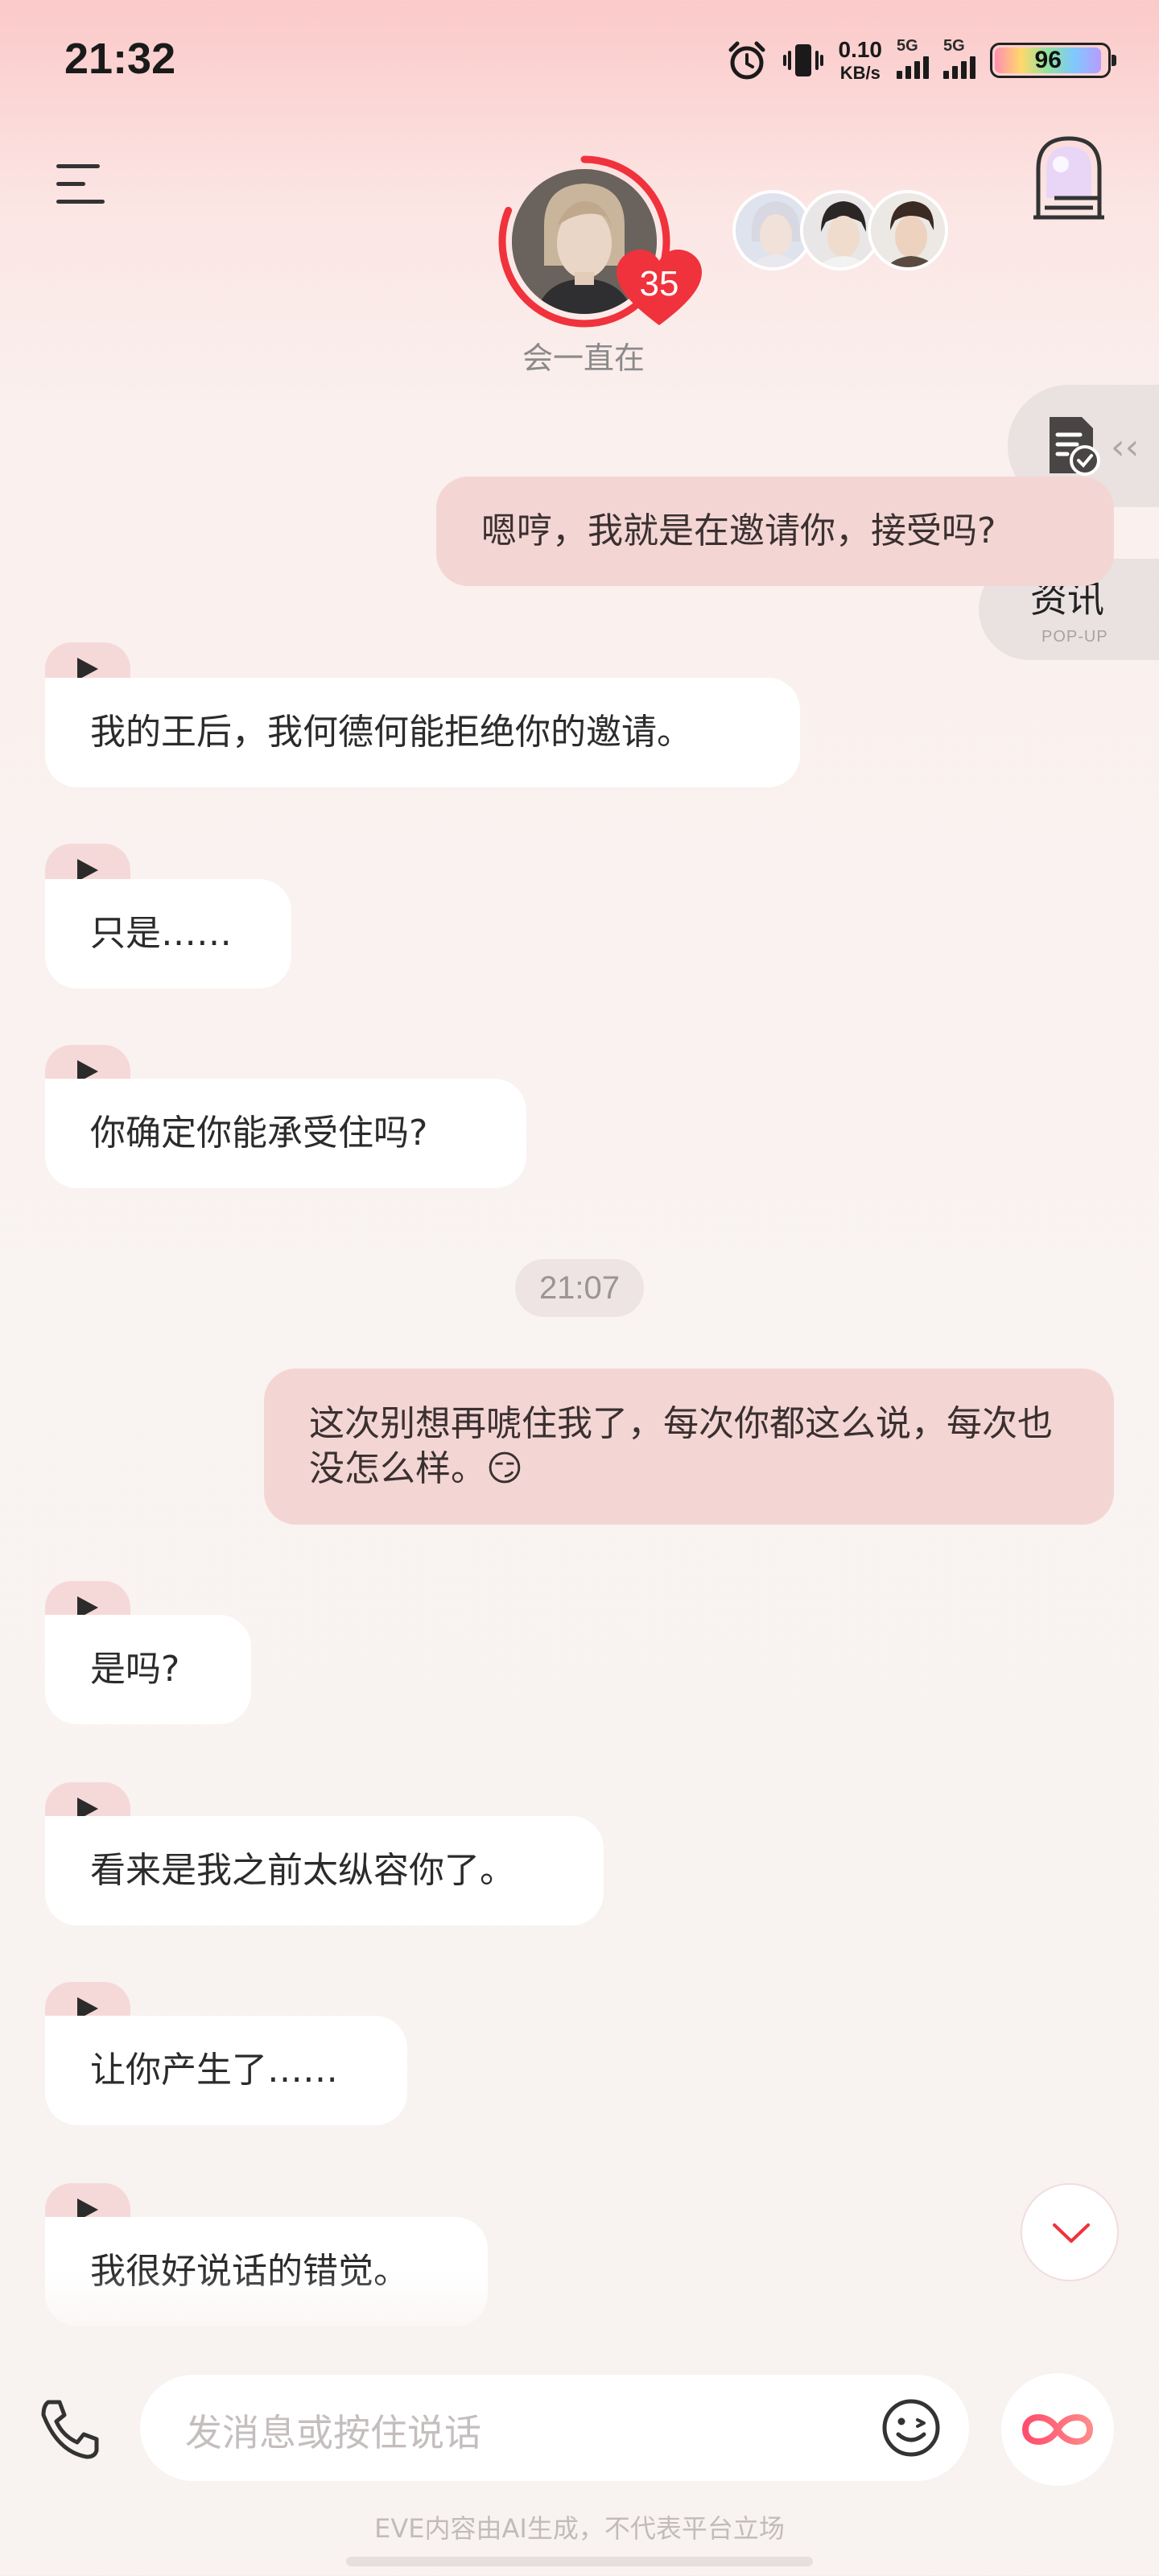  I want to click on scroll-to-bottom-button, so click(1070, 2232).